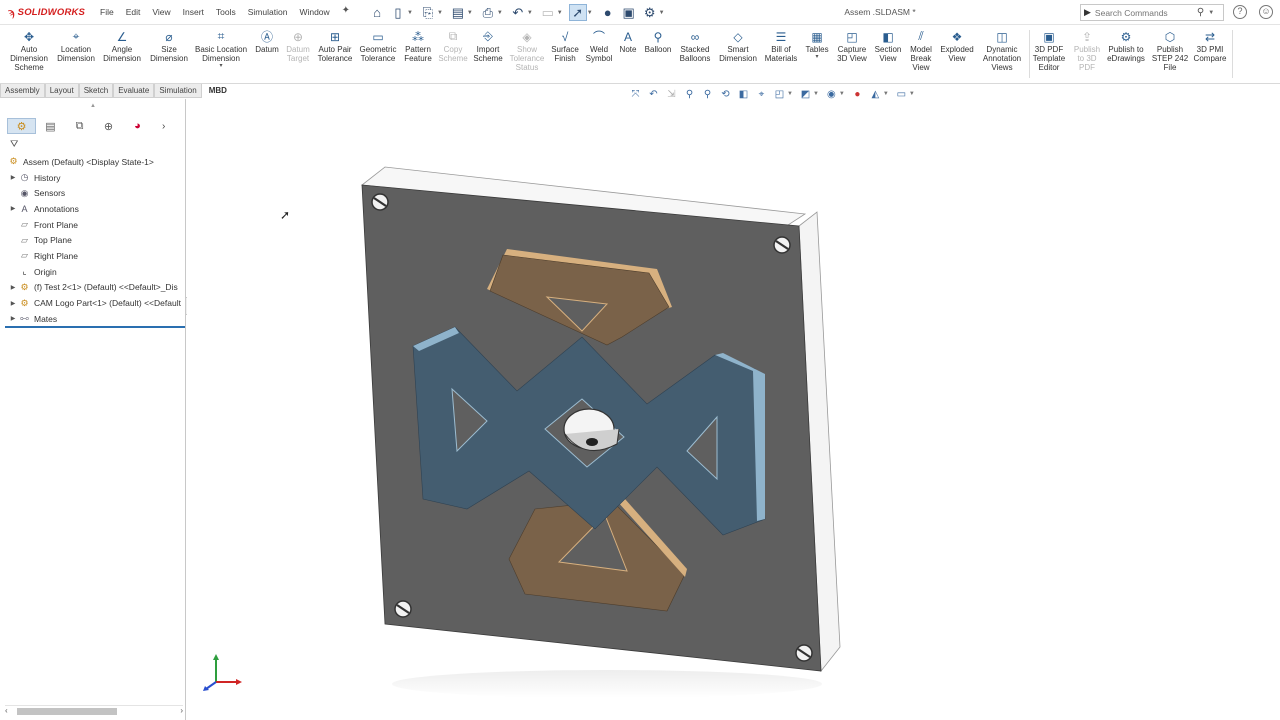 This screenshot has width=1280, height=720. What do you see at coordinates (47, 177) in the screenshot?
I see `tree-item-label: History` at bounding box center [47, 177].